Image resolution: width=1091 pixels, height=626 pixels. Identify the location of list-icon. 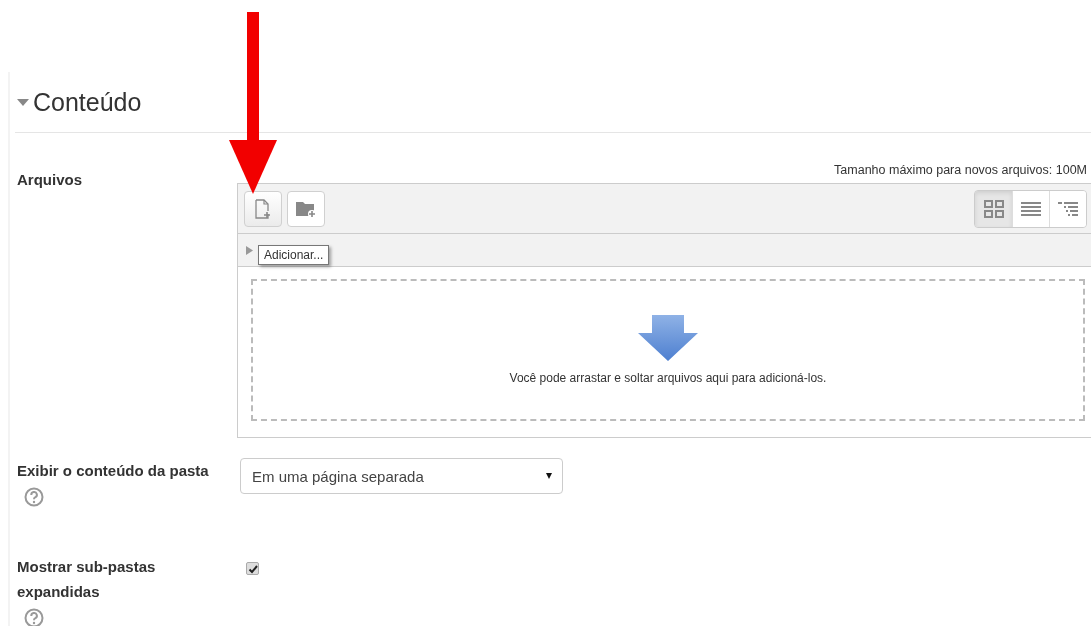
(1031, 208).